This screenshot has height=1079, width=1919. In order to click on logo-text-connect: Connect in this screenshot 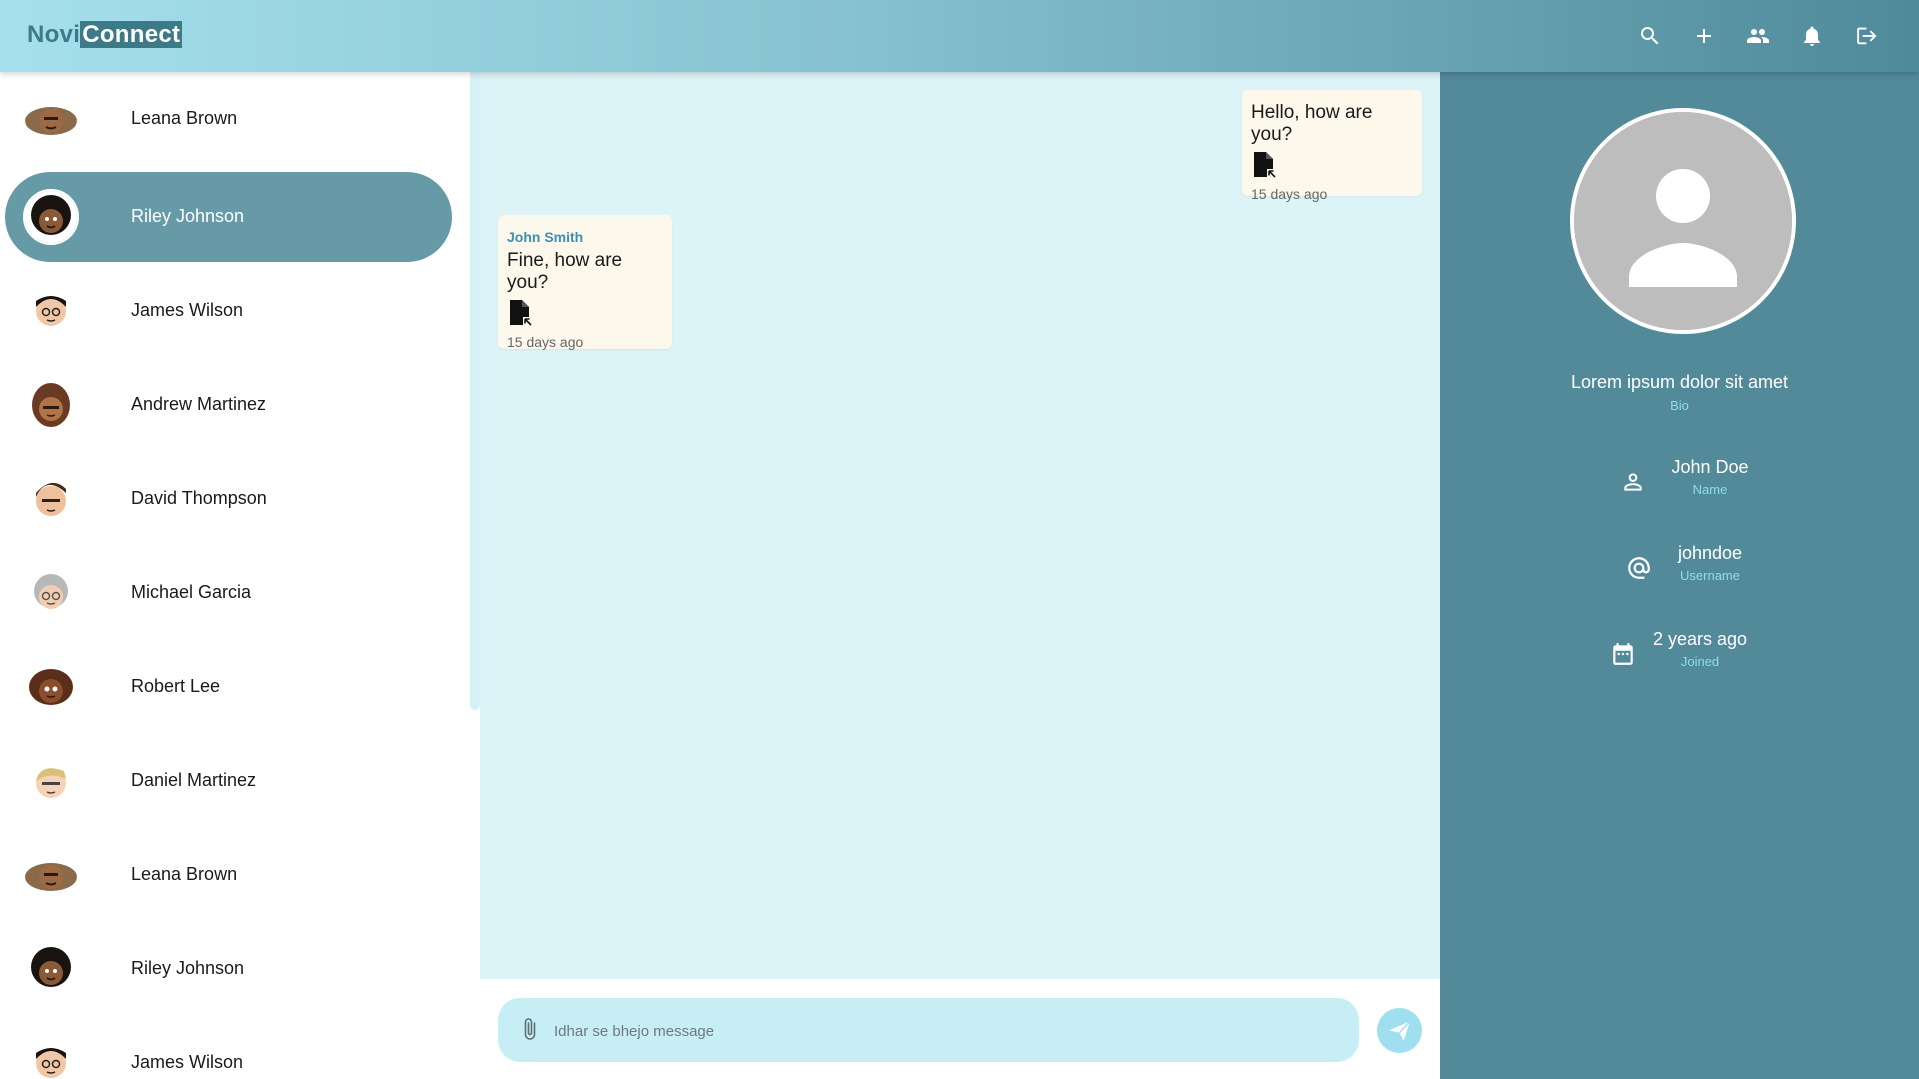, I will do `click(131, 34)`.